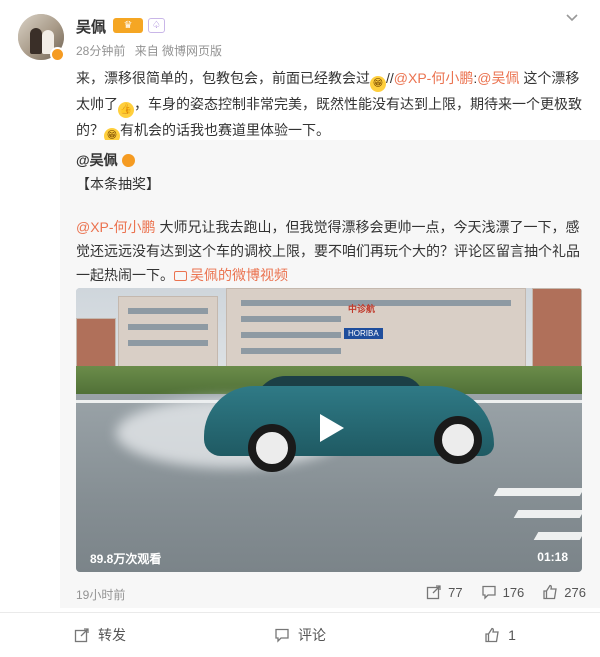 Image resolution: width=600 pixels, height=657 pixels. Describe the element at coordinates (362, 309) in the screenshot. I see `building-sign: 中诊航` at that location.